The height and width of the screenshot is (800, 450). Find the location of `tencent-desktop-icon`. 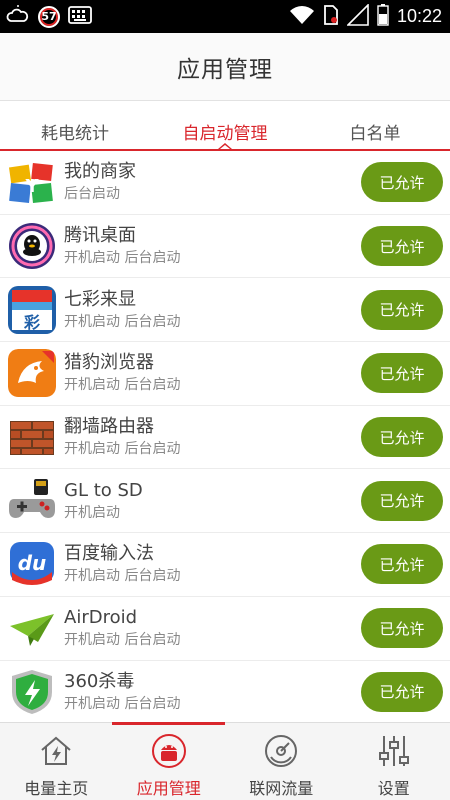

tencent-desktop-icon is located at coordinates (32, 246).